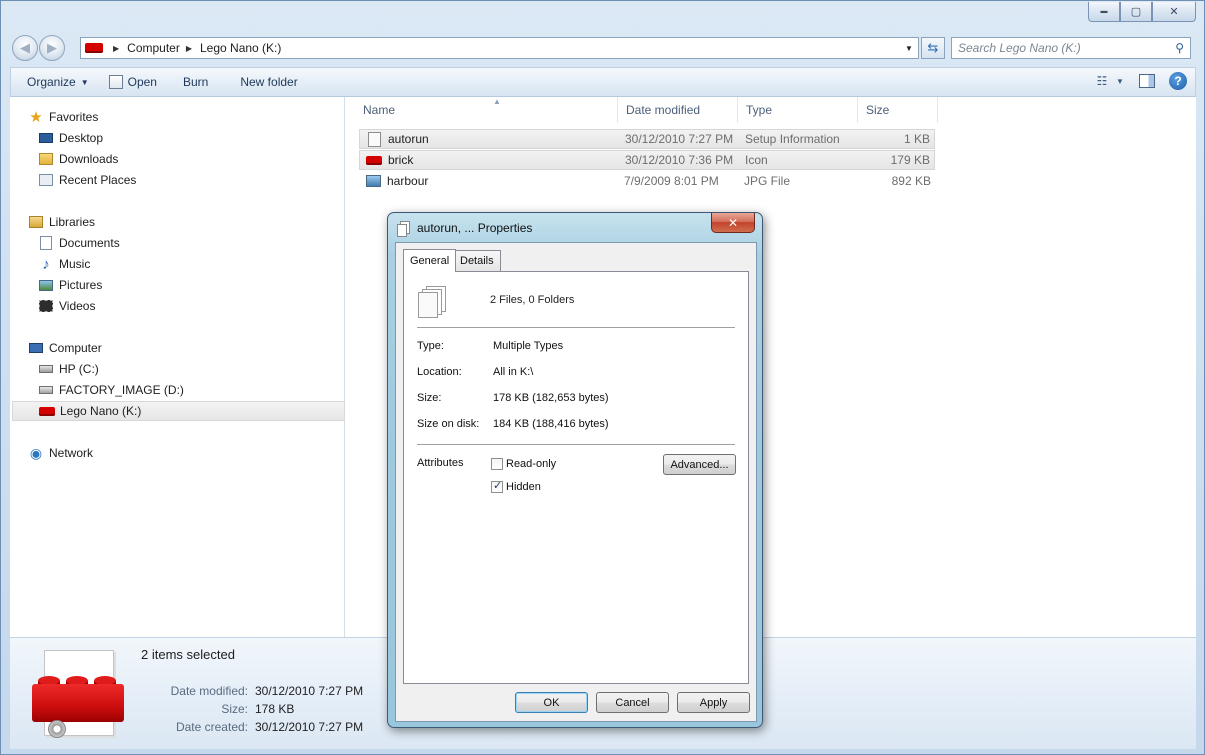 This screenshot has width=1205, height=755. I want to click on size-value: 178 KB, so click(275, 709).